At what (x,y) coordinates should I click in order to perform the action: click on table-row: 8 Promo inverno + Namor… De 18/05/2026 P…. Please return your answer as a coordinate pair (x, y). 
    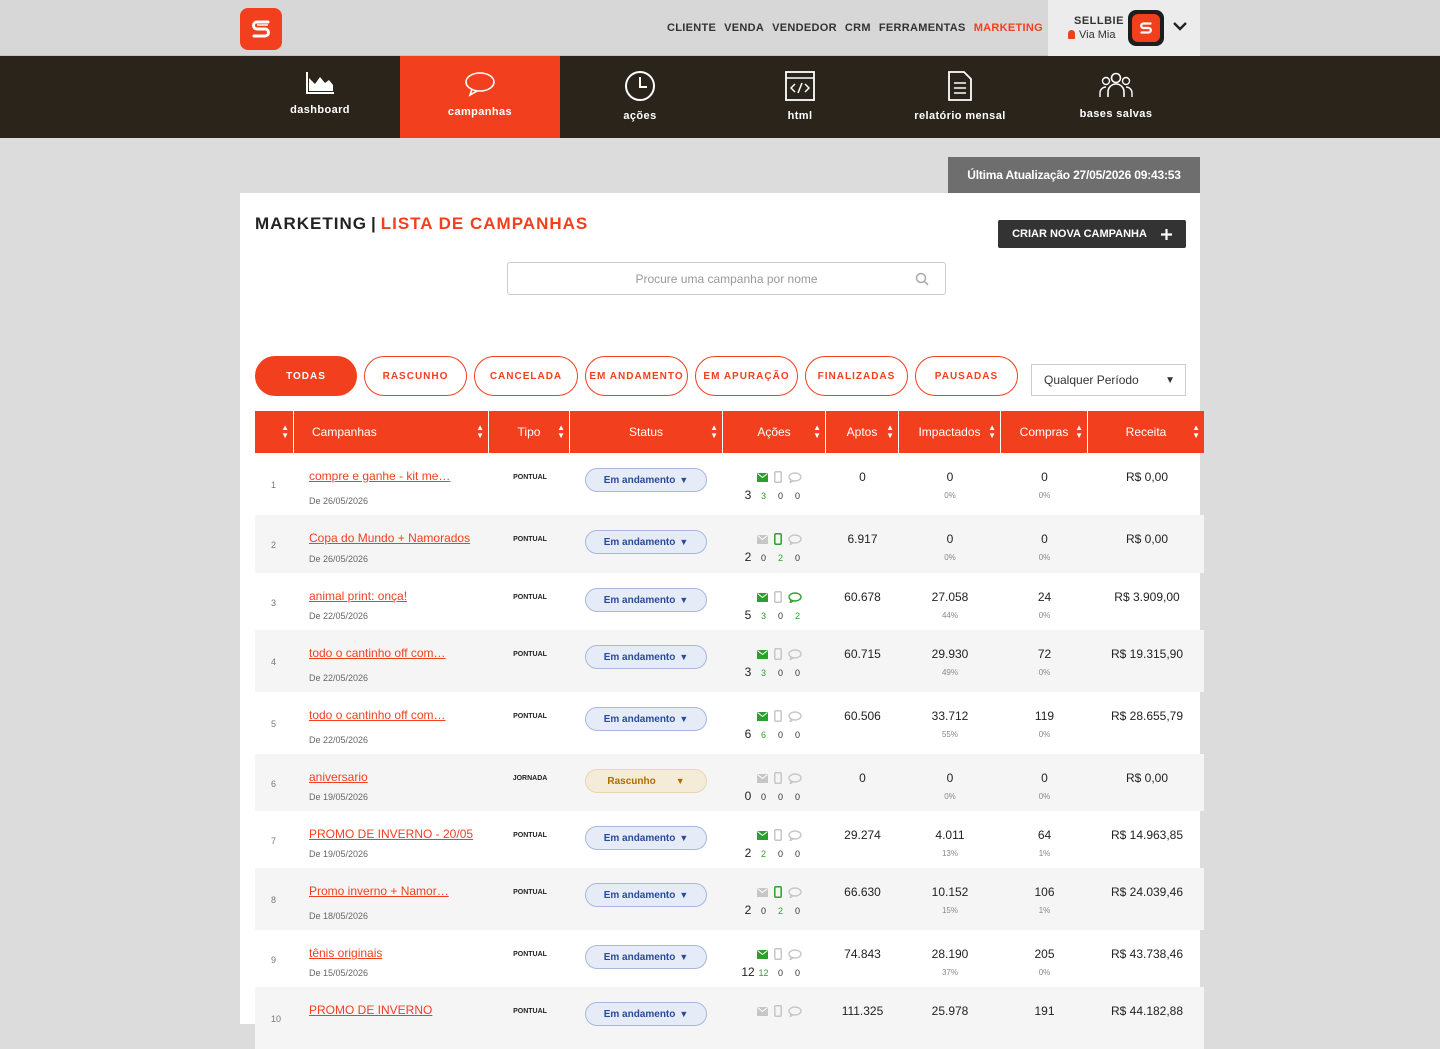
    Looking at the image, I should click on (729, 899).